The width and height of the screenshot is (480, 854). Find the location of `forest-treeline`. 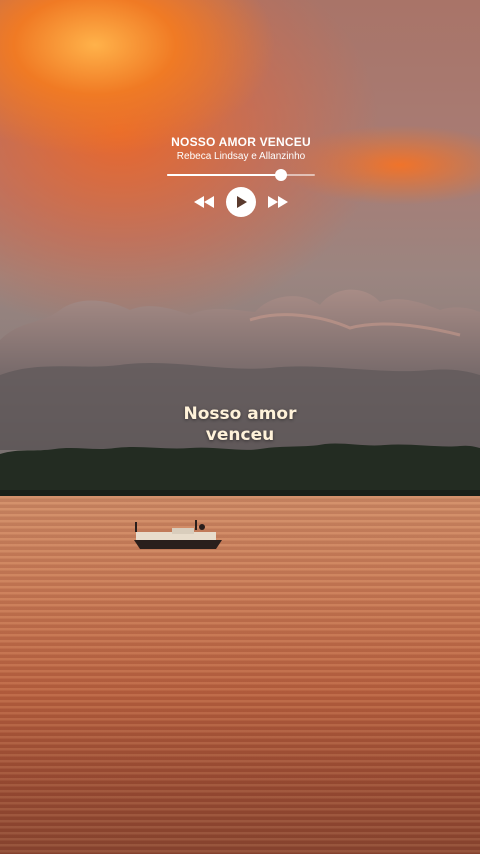

forest-treeline is located at coordinates (240, 470).